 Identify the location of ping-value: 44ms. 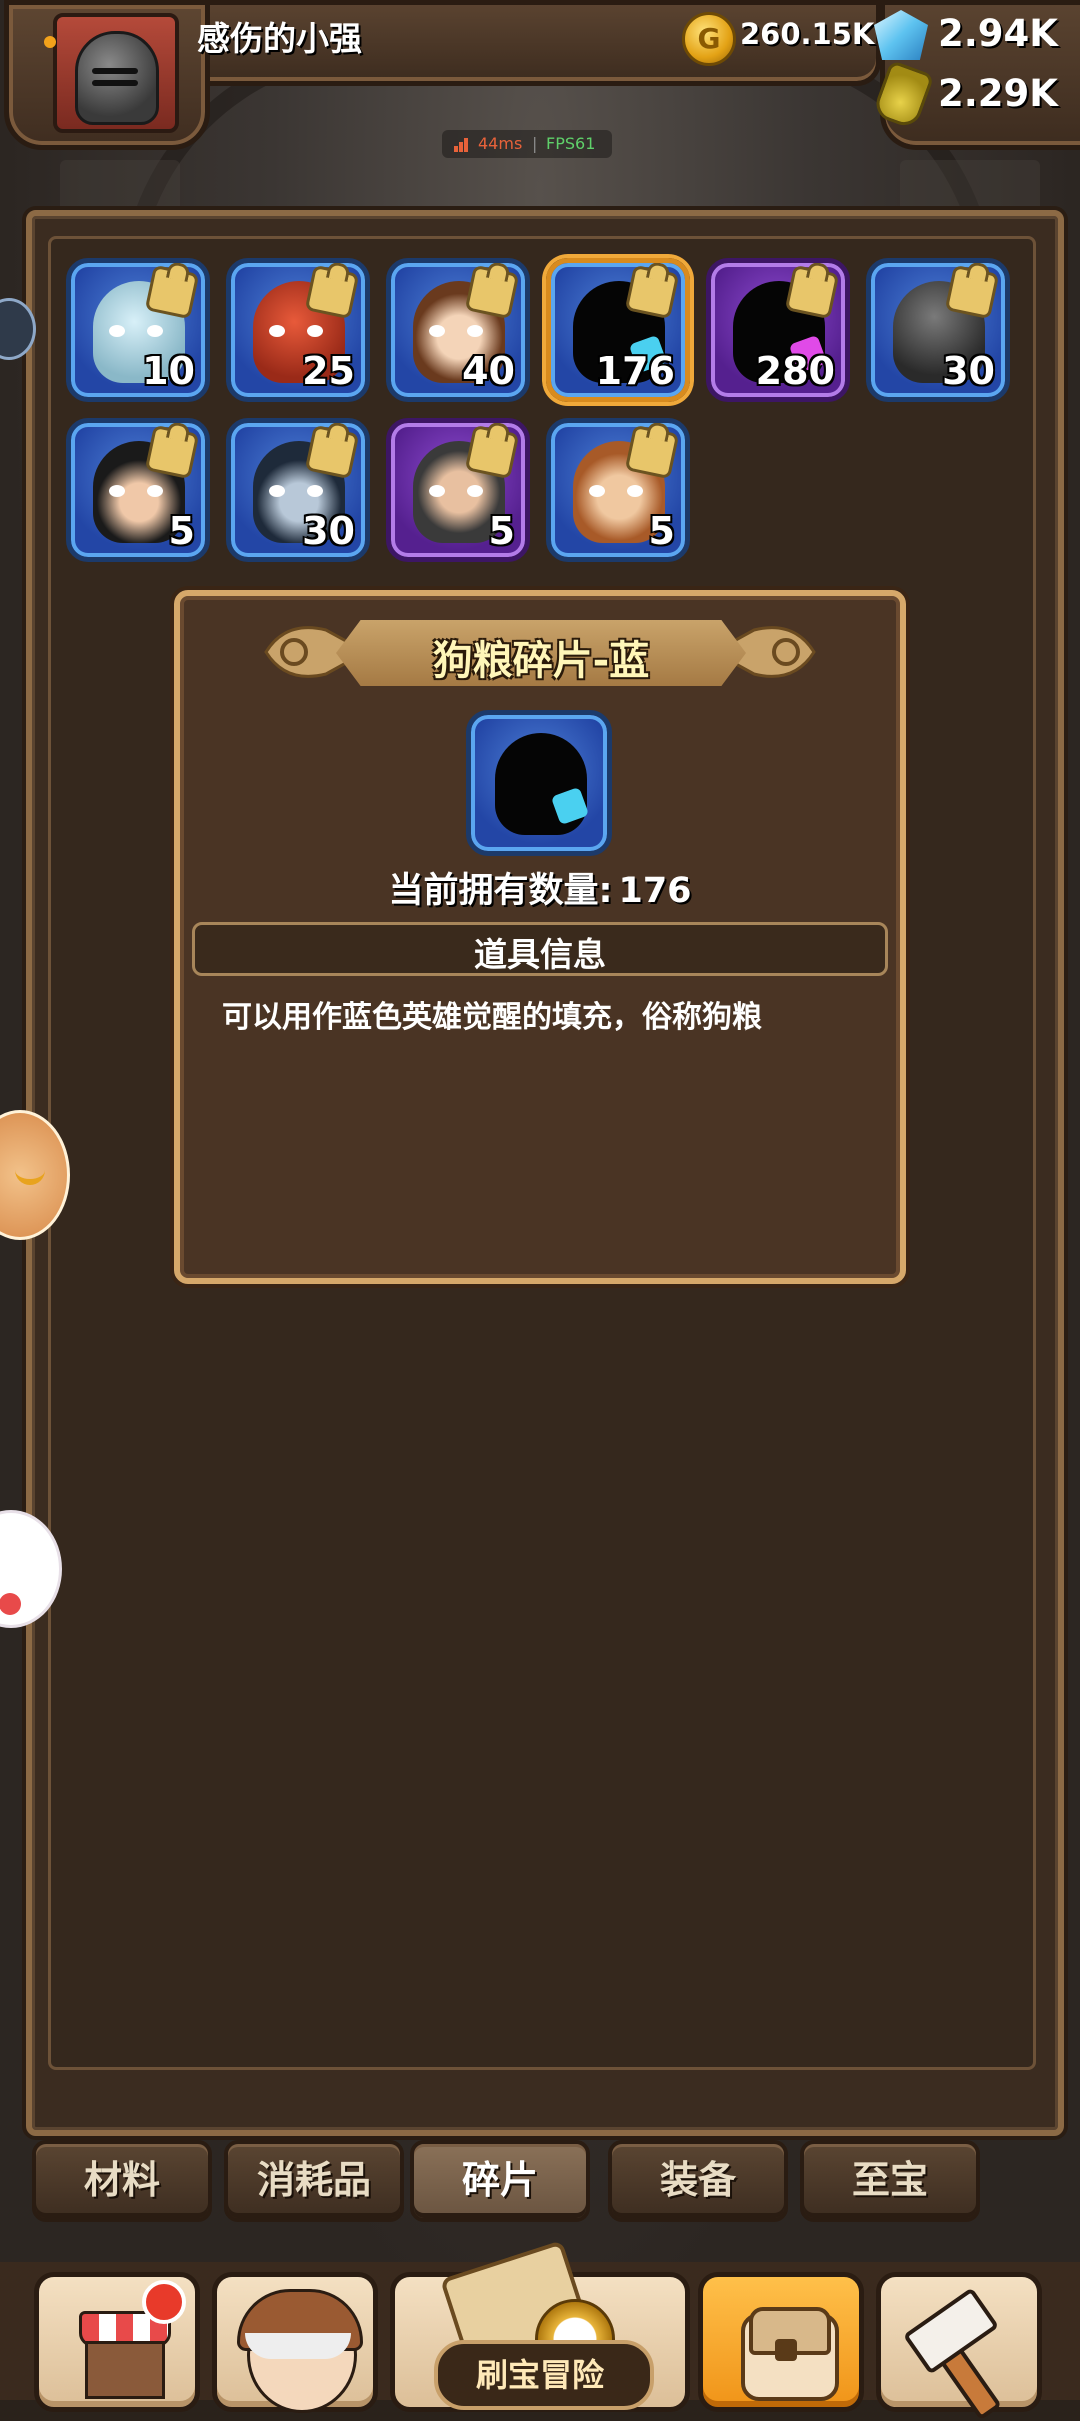
(500, 143).